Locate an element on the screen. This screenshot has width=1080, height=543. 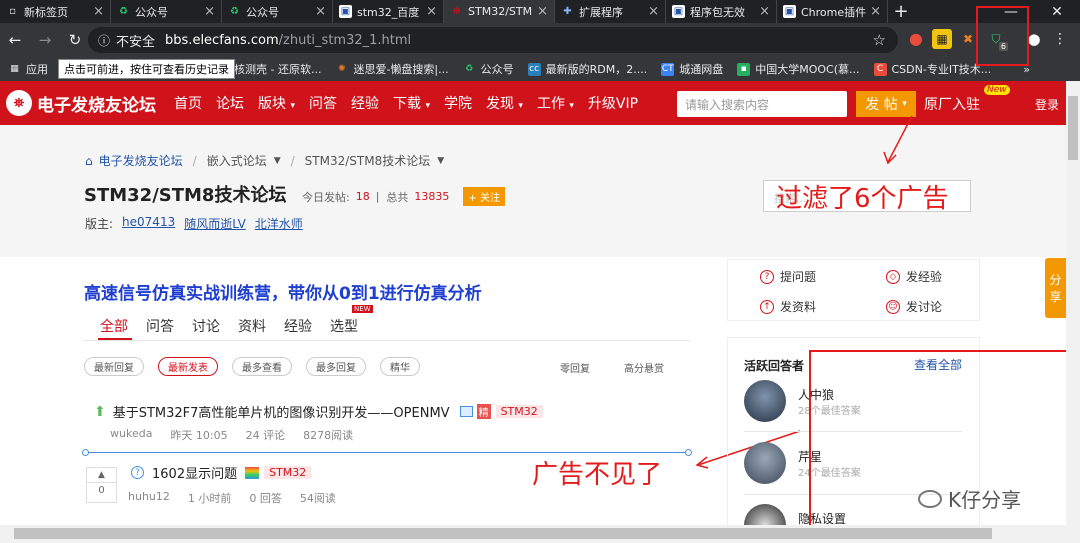
image-icon is located at coordinates (466, 411).